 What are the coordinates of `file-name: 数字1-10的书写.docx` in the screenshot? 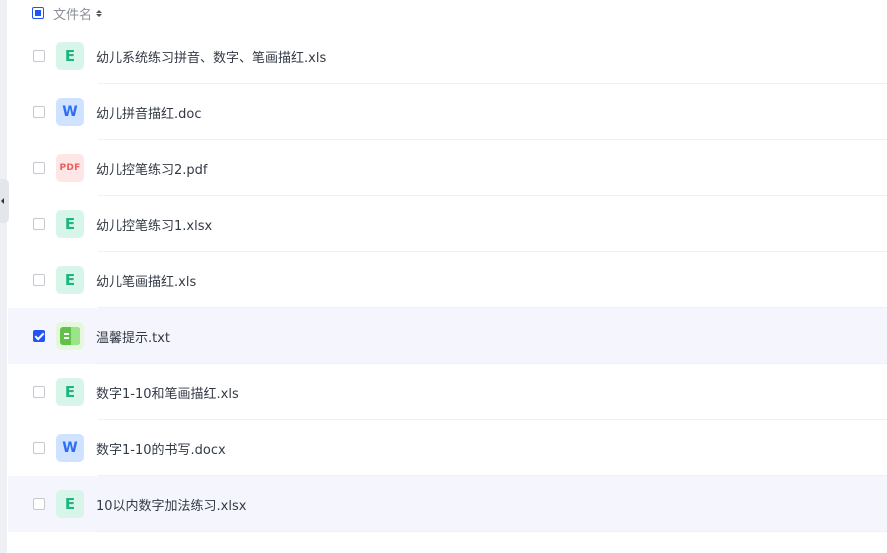 It's located at (161, 448).